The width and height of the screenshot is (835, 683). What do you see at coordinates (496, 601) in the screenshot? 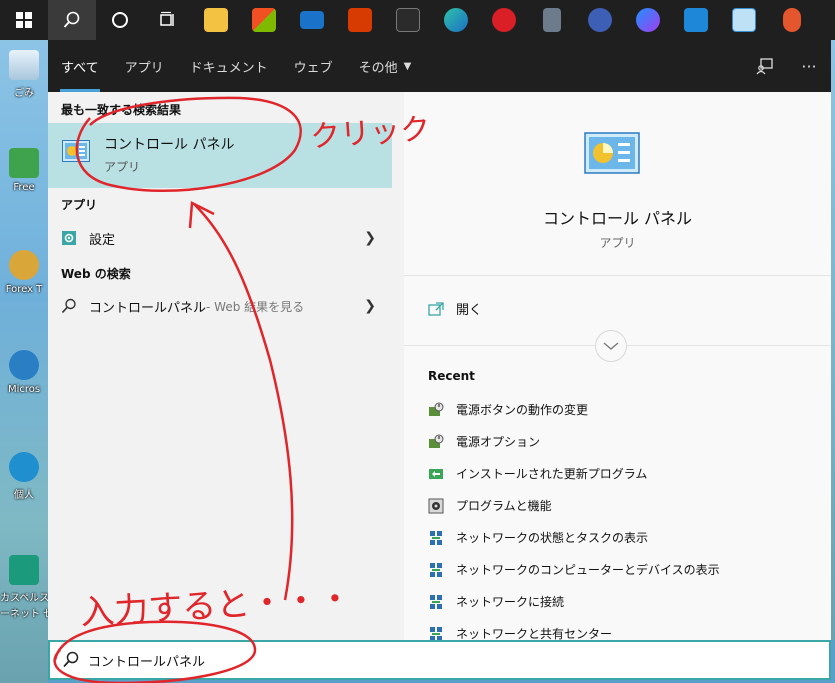
I see `recent-item: ネットワークに接続` at bounding box center [496, 601].